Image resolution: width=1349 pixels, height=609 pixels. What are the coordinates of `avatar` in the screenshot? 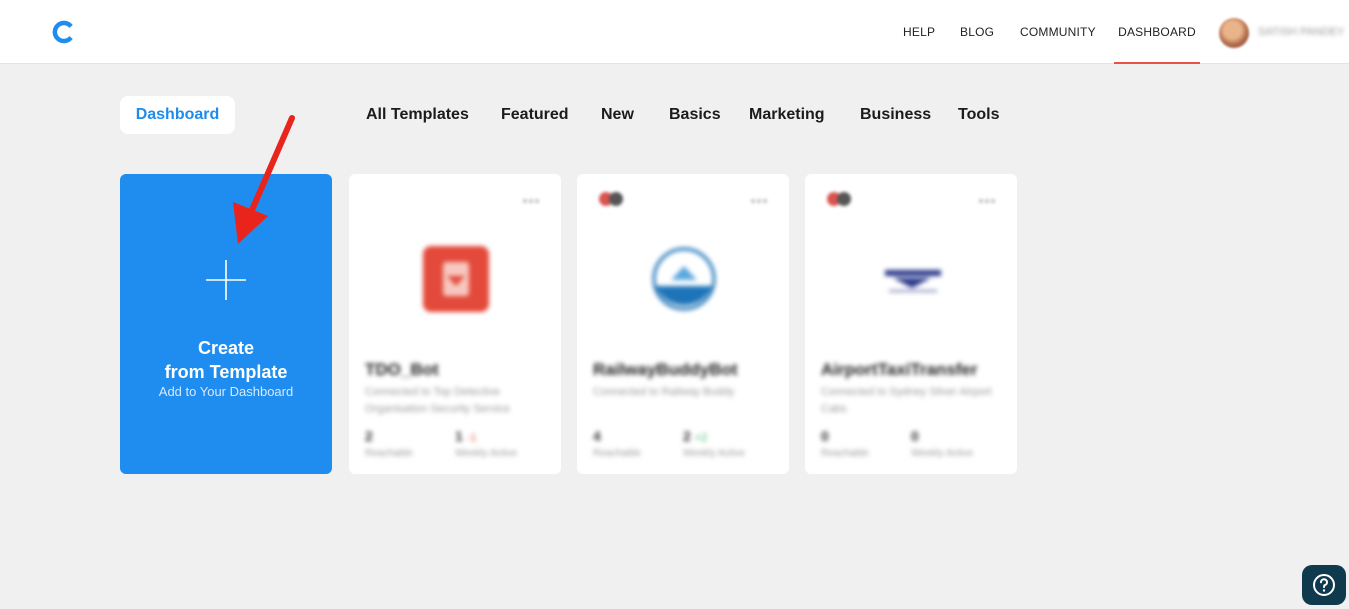 It's located at (1234, 33).